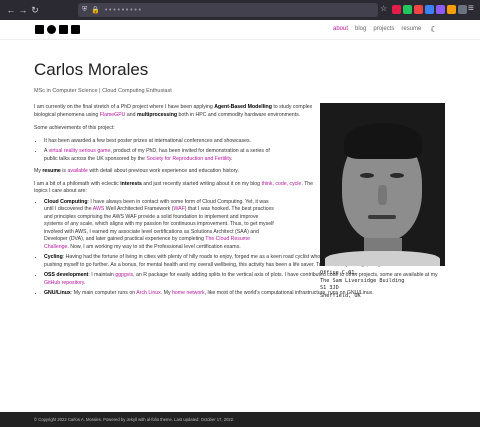  Describe the element at coordinates (51, 29) in the screenshot. I see `github-icon` at that location.